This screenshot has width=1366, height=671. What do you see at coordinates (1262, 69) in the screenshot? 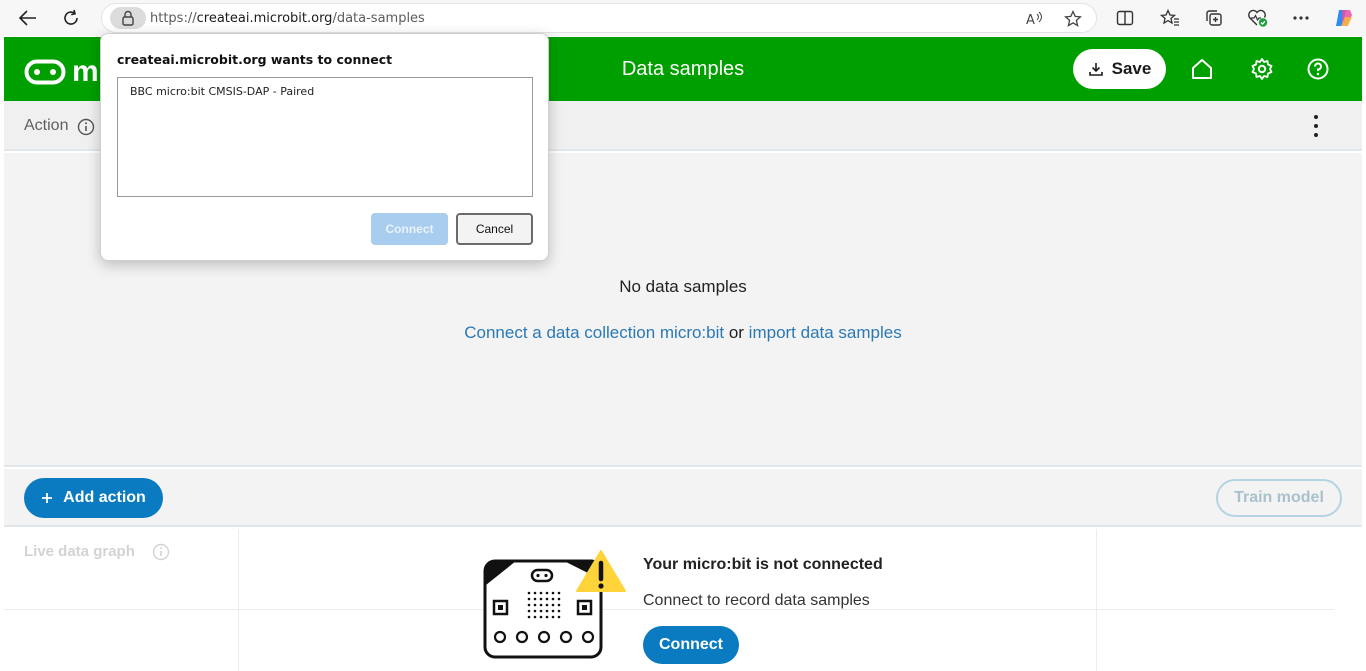
I see `settings-gear-icon` at bounding box center [1262, 69].